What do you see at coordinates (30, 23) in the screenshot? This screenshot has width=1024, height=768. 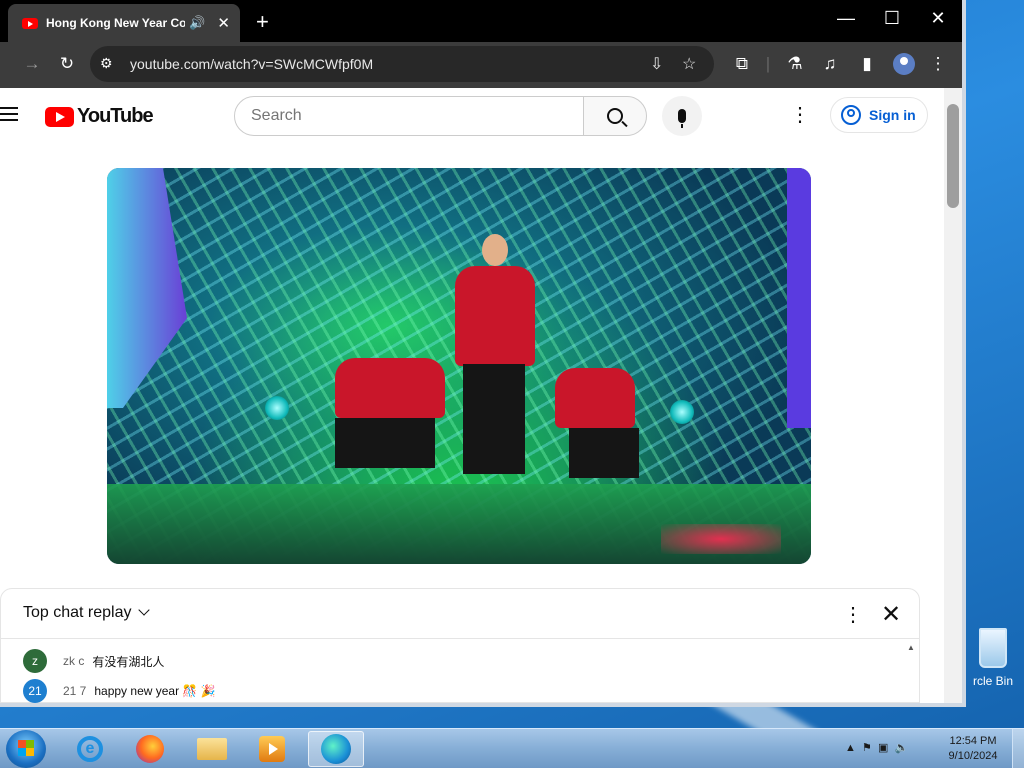 I see `youtube-favicon-icon` at bounding box center [30, 23].